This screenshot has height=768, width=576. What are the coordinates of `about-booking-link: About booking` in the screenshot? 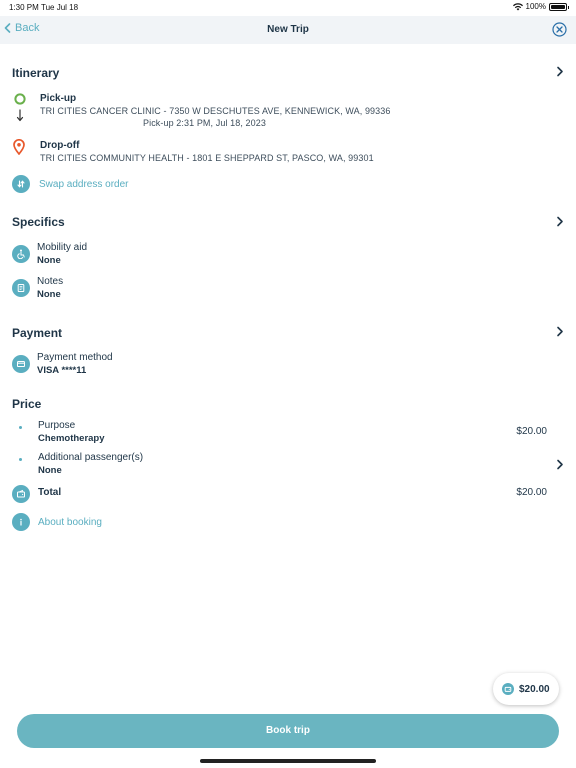 It's located at (70, 522).